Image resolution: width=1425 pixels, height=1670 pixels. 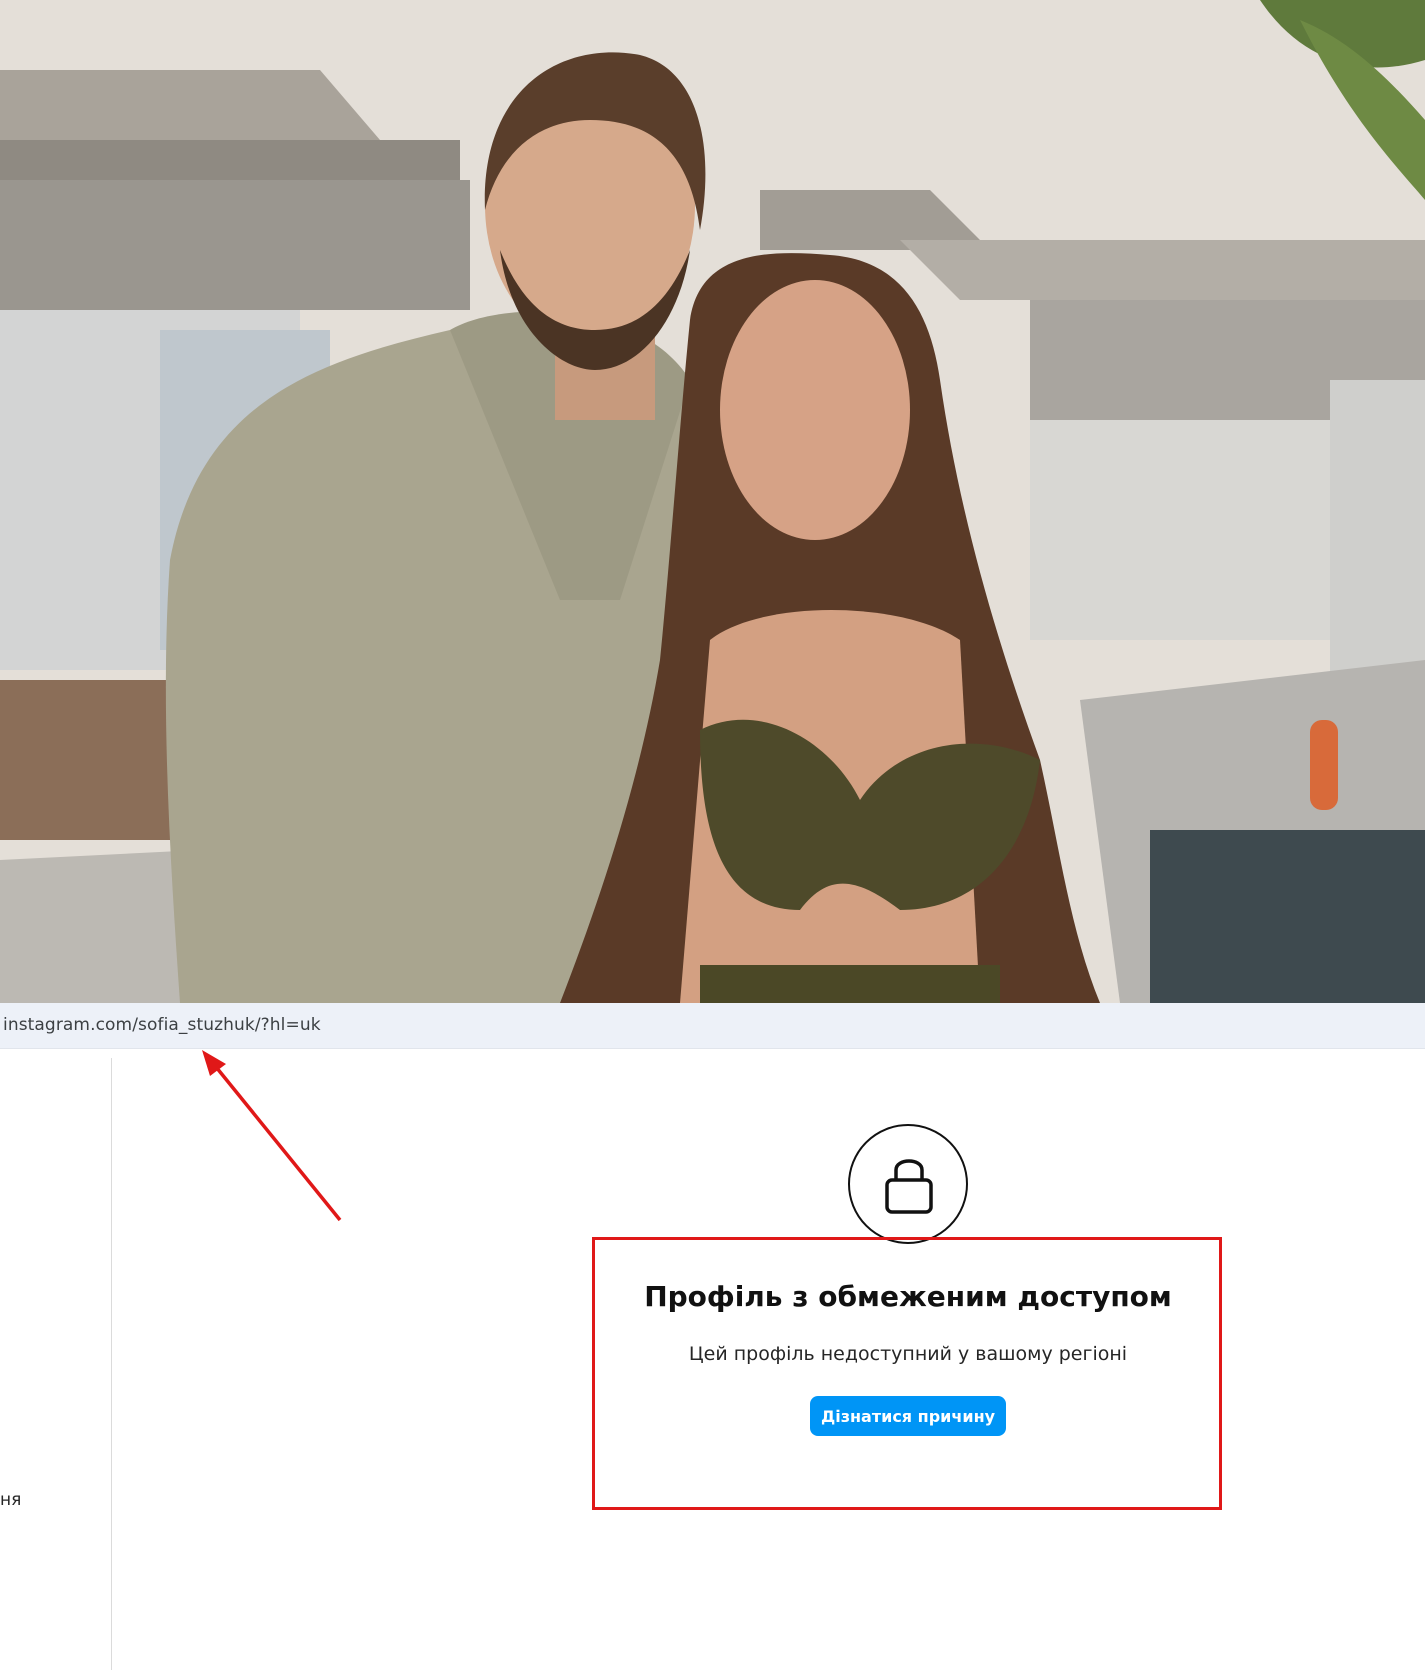 I want to click on lock-icon, so click(x=909, y=1186).